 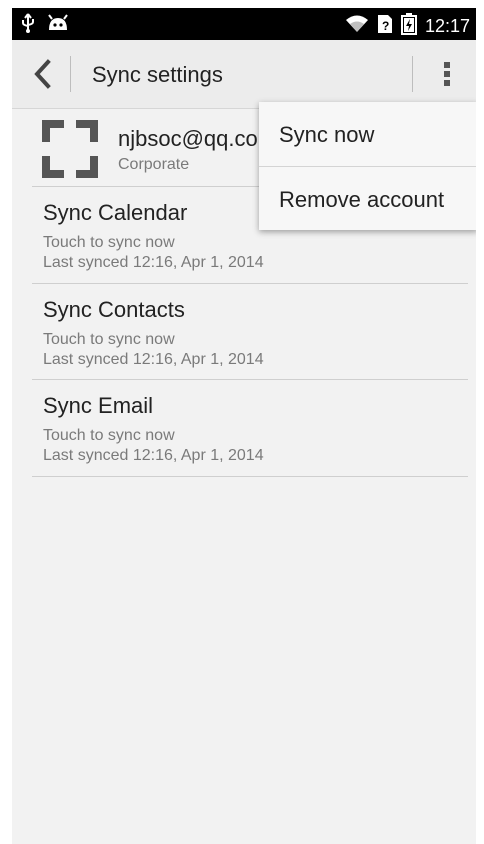 What do you see at coordinates (357, 26) in the screenshot?
I see `wifi-icon` at bounding box center [357, 26].